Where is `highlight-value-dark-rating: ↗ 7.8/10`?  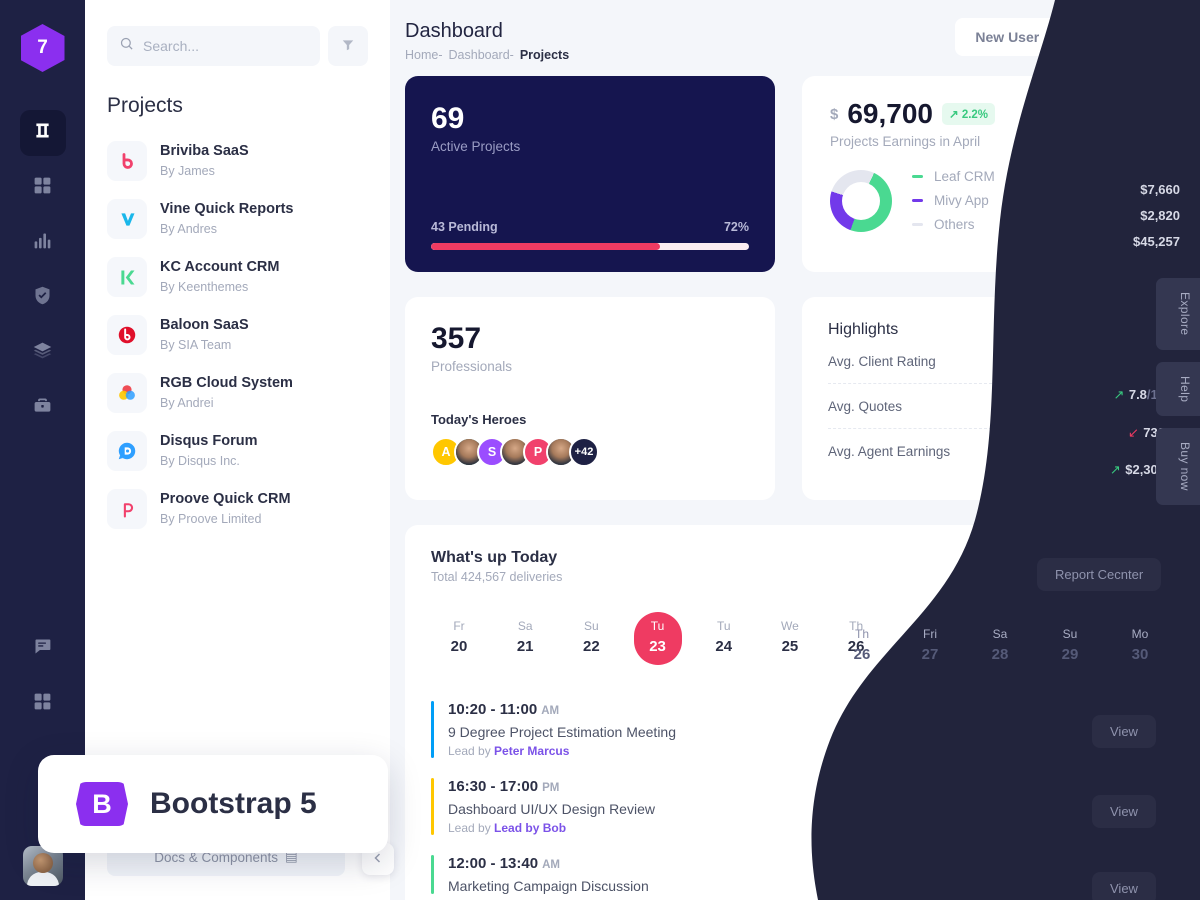
highlight-value-dark-rating: ↗ 7.8/10 is located at coordinates (1139, 394).